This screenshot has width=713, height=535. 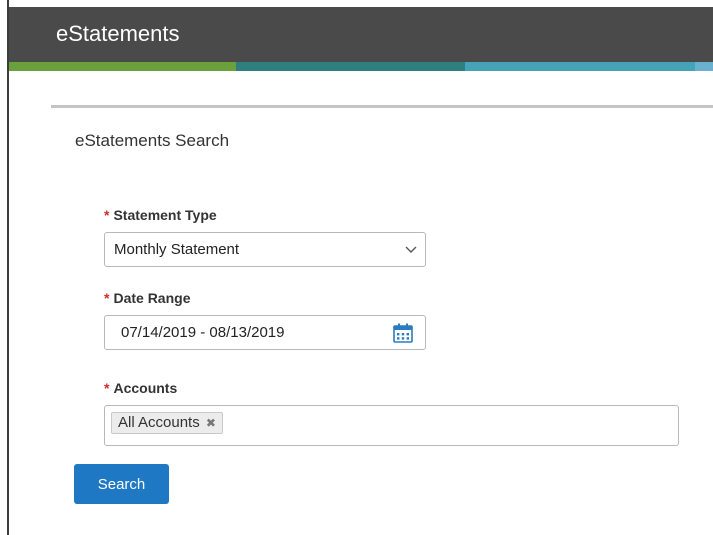 I want to click on header-stripe-green, so click(x=122, y=66).